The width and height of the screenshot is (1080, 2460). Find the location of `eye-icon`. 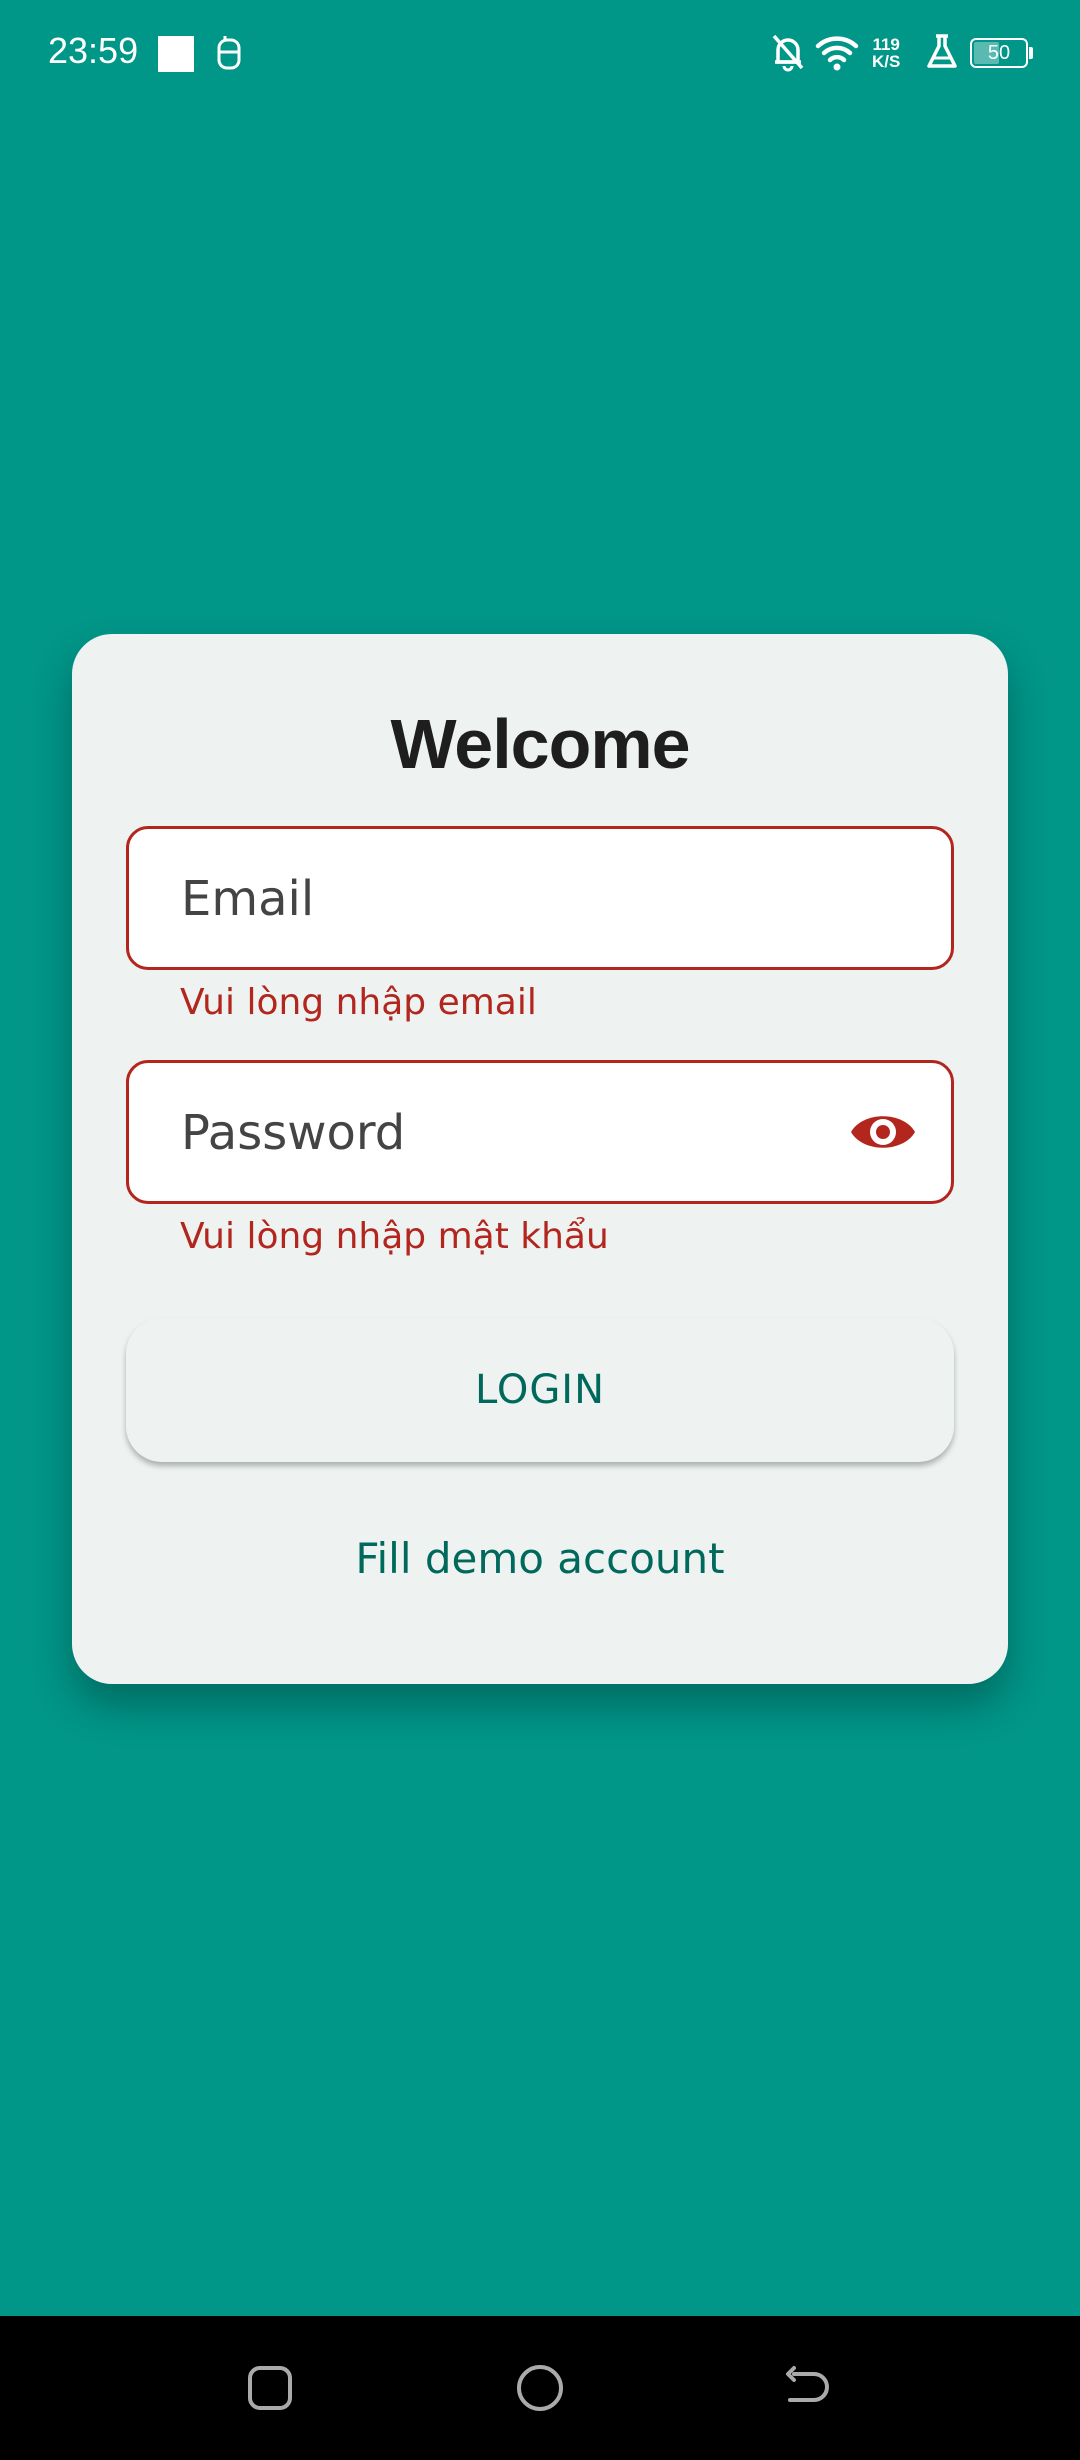

eye-icon is located at coordinates (883, 1132).